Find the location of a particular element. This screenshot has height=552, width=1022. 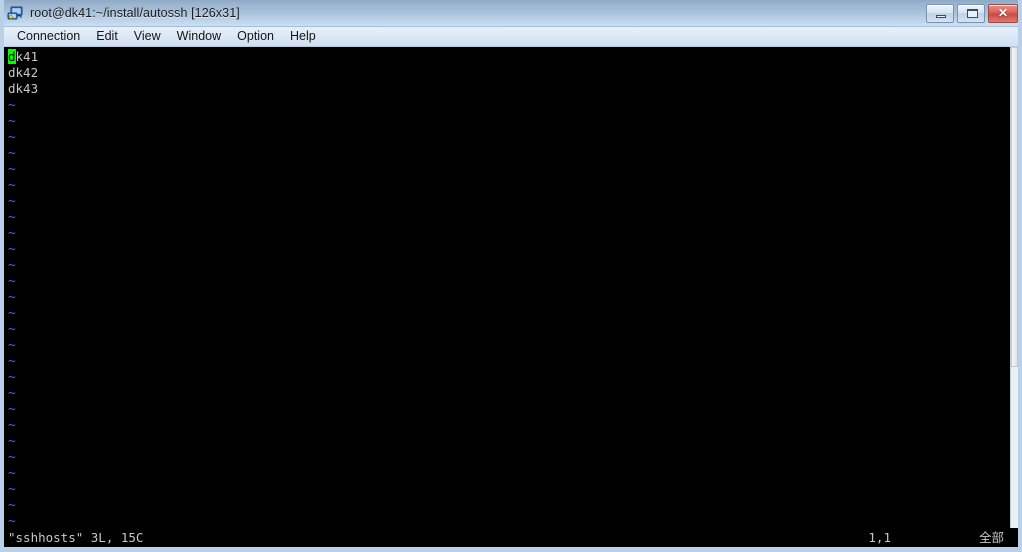

close-icon: ✕ is located at coordinates (1003, 12).